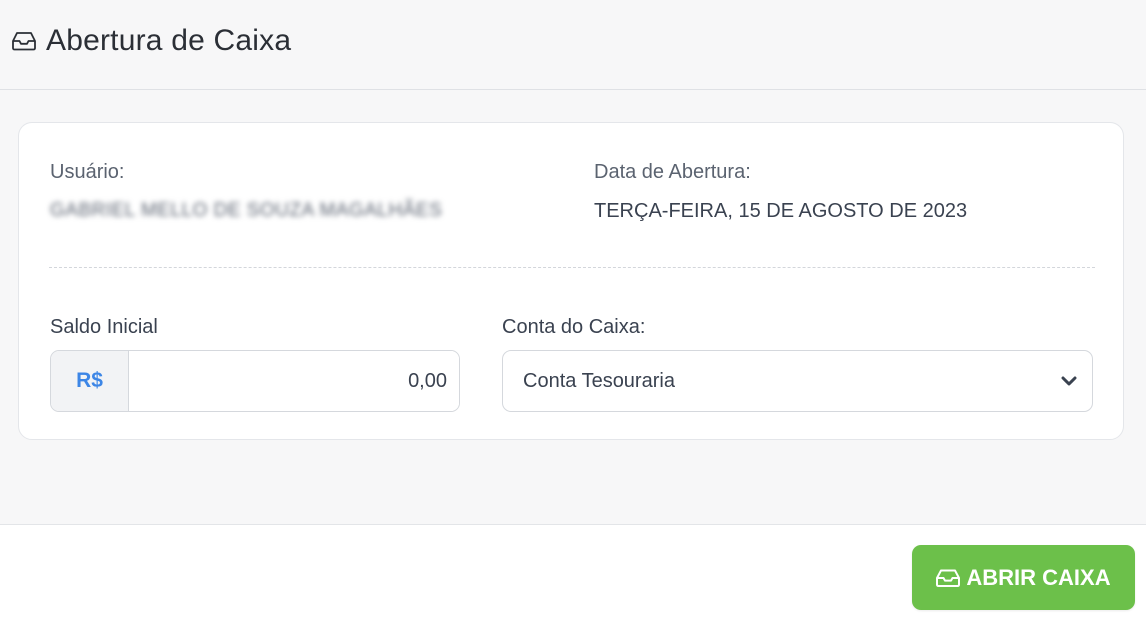  What do you see at coordinates (90, 381) in the screenshot?
I see `currency-prefix: R$` at bounding box center [90, 381].